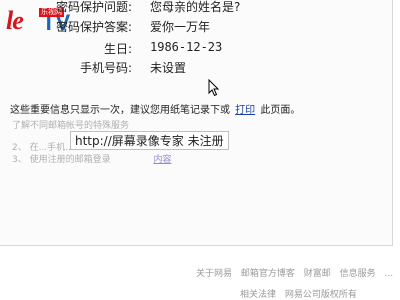 The image size is (400, 300). I want to click on faded-line-1: 了解不同邮箱帐号的特殊服务, so click(71, 126).